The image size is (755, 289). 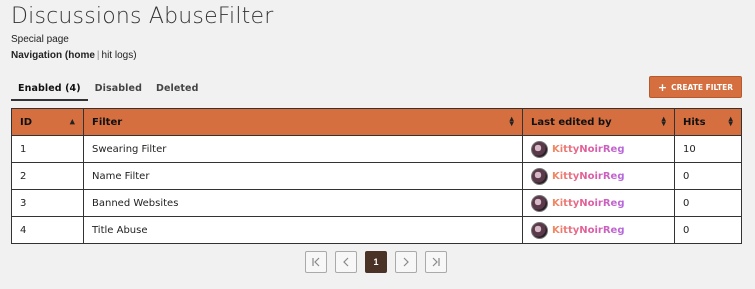 I want to click on last-page-icon, so click(x=436, y=262).